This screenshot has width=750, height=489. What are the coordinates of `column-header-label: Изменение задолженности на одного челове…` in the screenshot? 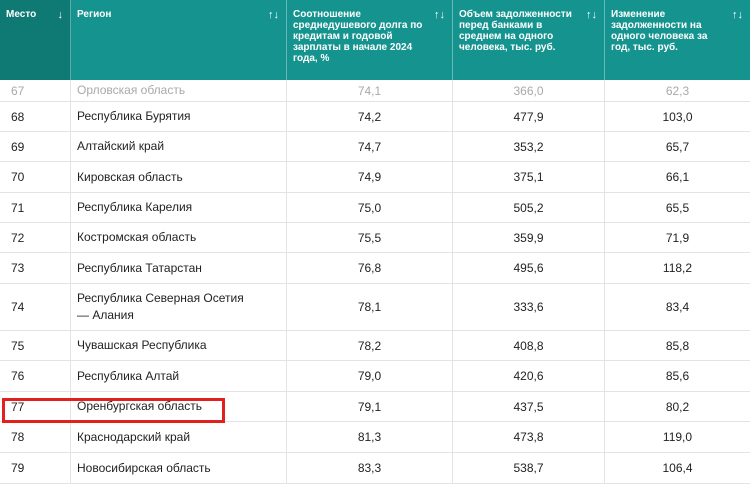 It's located at (659, 31).